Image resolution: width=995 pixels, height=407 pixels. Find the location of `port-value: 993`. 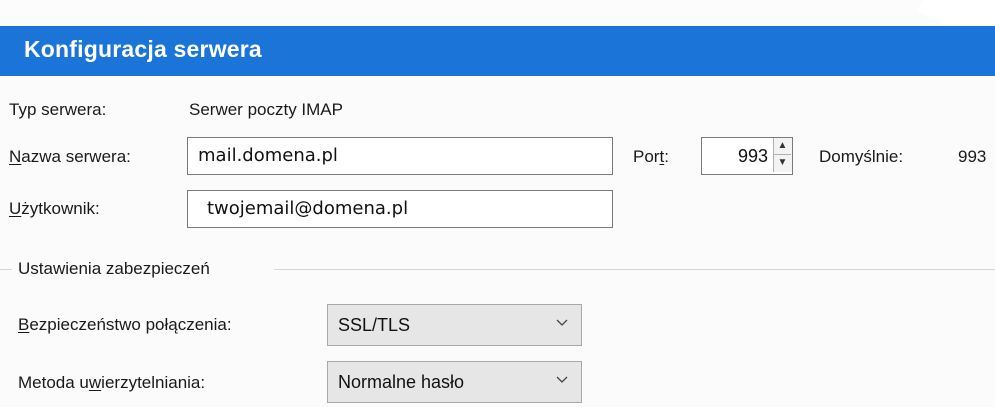

port-value: 993 is located at coordinates (753, 156).